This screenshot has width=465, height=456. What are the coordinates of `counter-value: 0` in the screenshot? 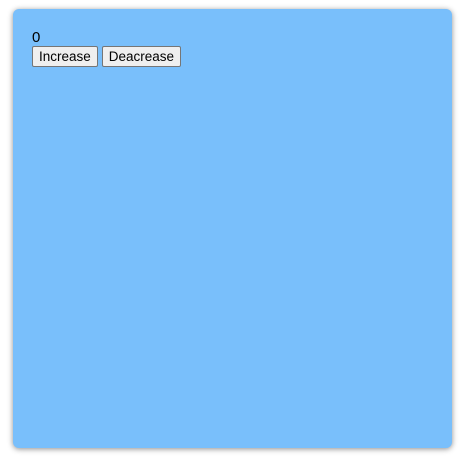 It's located at (36, 37).